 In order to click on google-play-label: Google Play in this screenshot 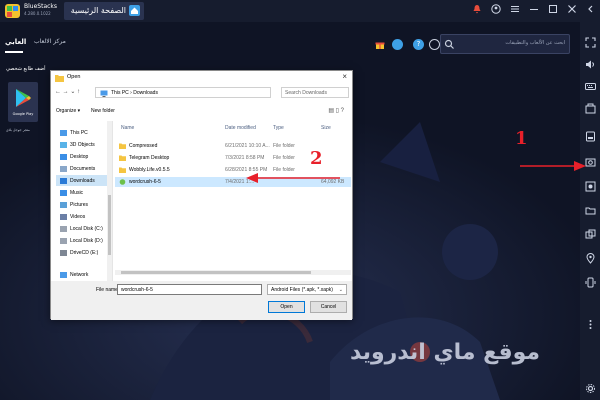, I will do `click(23, 114)`.